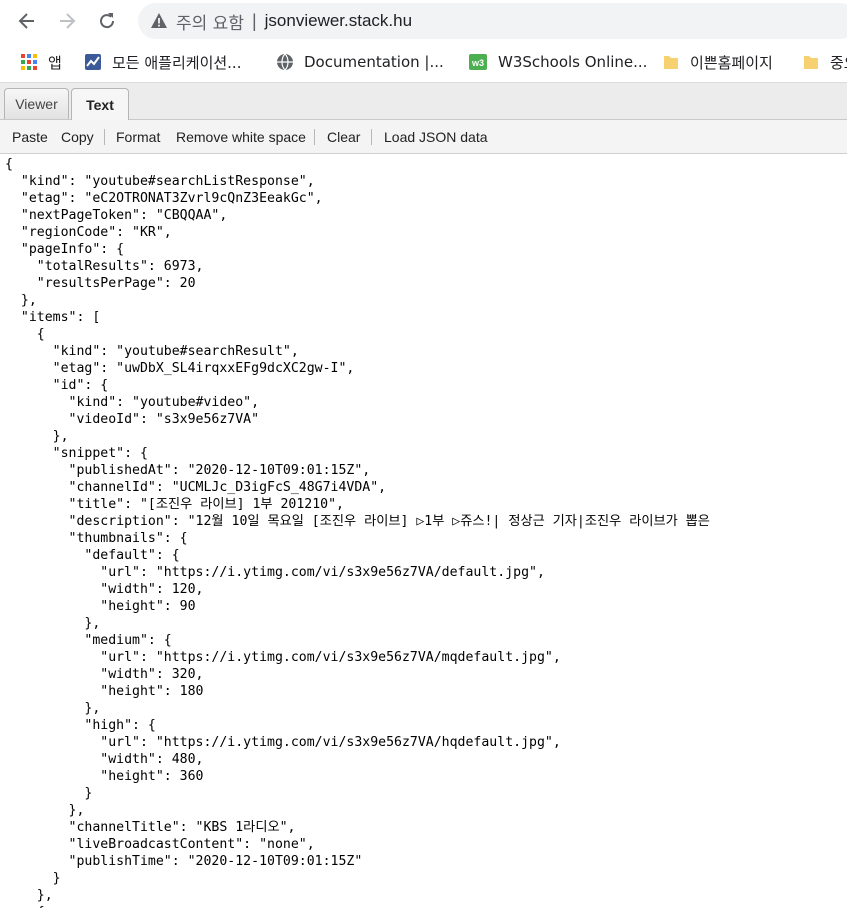  I want to click on reload-button, so click(107, 21).